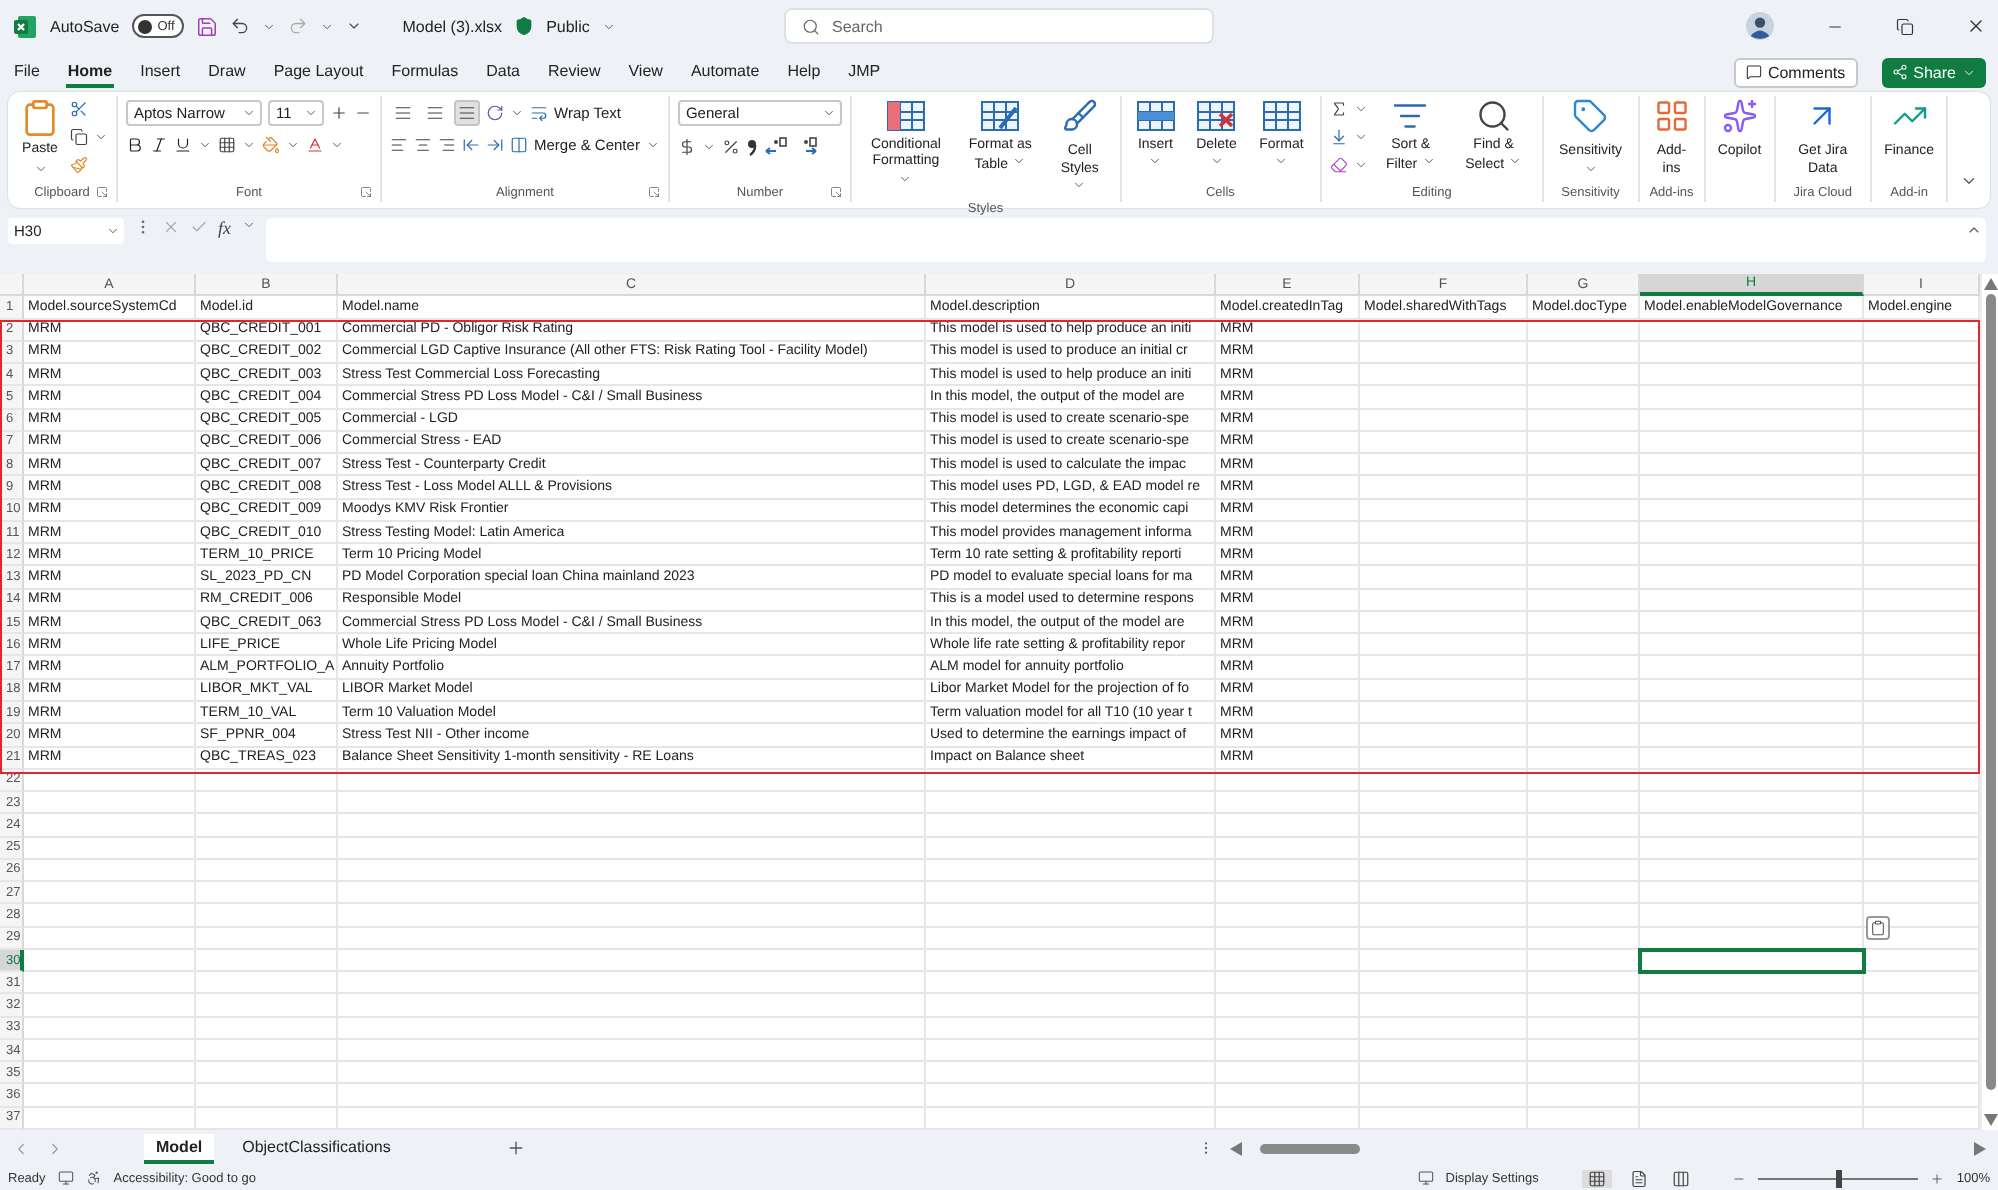 This screenshot has height=1190, width=1998. Describe the element at coordinates (79, 137) in the screenshot. I see `copy-icon` at that location.